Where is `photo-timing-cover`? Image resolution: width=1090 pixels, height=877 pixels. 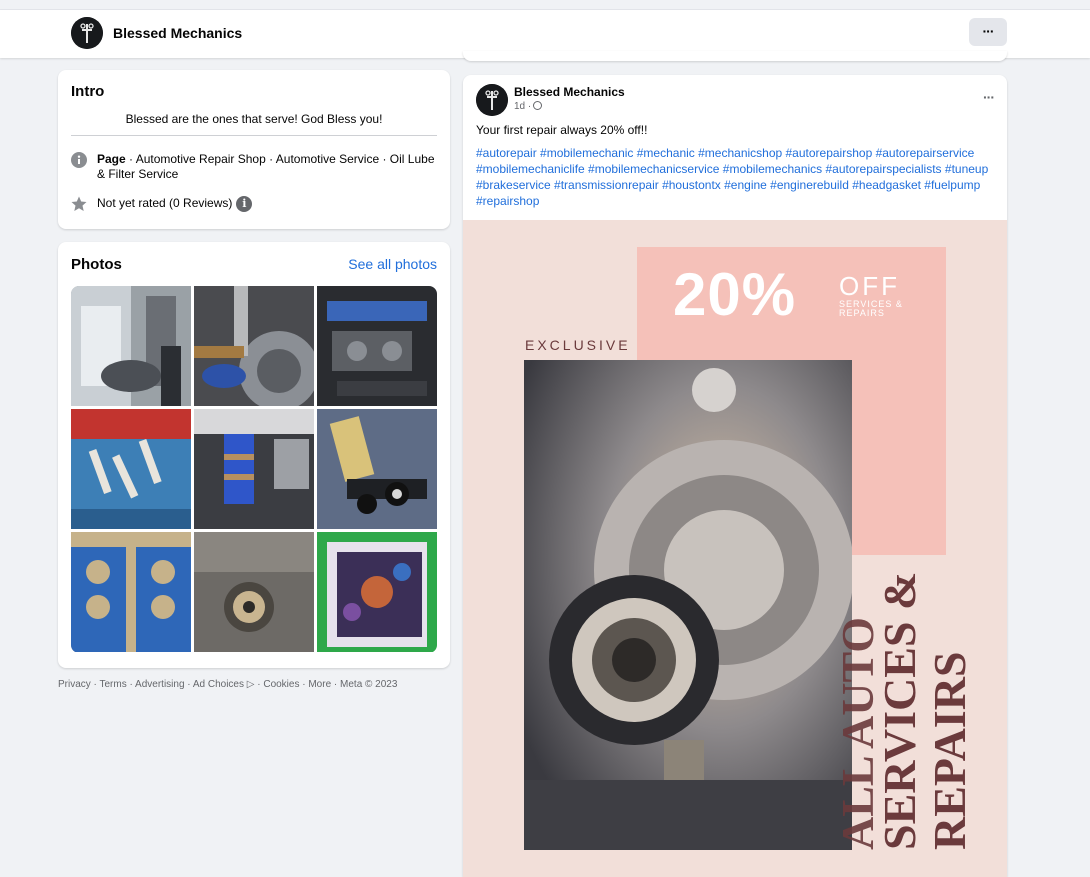 photo-timing-cover is located at coordinates (377, 592).